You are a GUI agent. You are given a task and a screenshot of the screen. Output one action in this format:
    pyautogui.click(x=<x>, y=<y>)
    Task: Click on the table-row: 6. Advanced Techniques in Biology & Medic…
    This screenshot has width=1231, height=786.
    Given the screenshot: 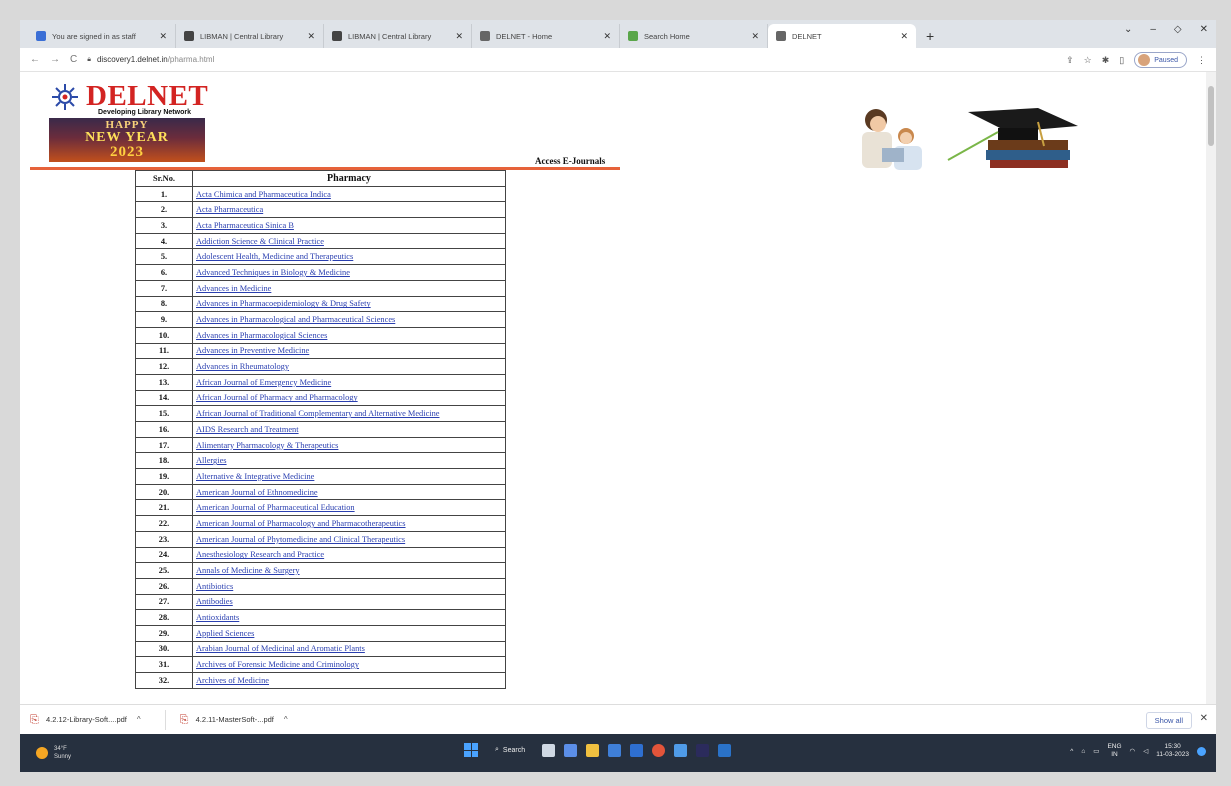 What is the action you would take?
    pyautogui.click(x=320, y=272)
    